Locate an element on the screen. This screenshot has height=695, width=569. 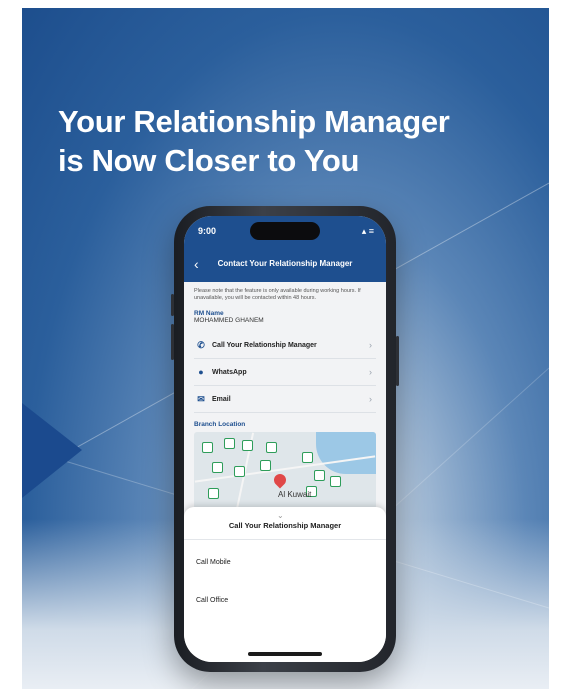
screen-title: Contact Your Relationship Manager is located at coordinates (285, 263).